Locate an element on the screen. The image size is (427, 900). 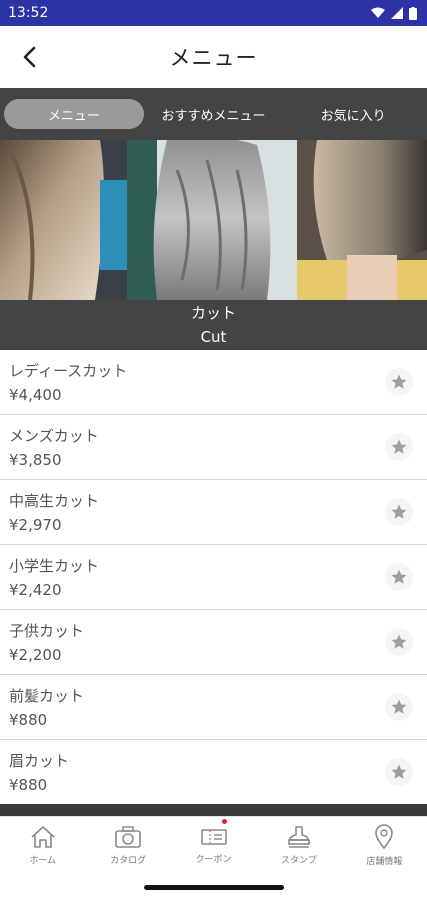
nav-home: ホーム is located at coordinates (42, 845).